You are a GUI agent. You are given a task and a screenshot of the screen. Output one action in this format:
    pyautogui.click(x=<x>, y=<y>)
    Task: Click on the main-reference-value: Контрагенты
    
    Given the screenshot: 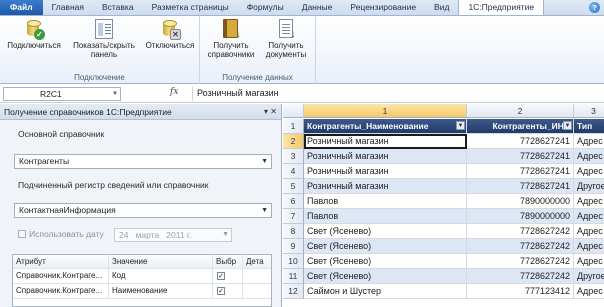 What is the action you would take?
    pyautogui.click(x=44, y=161)
    